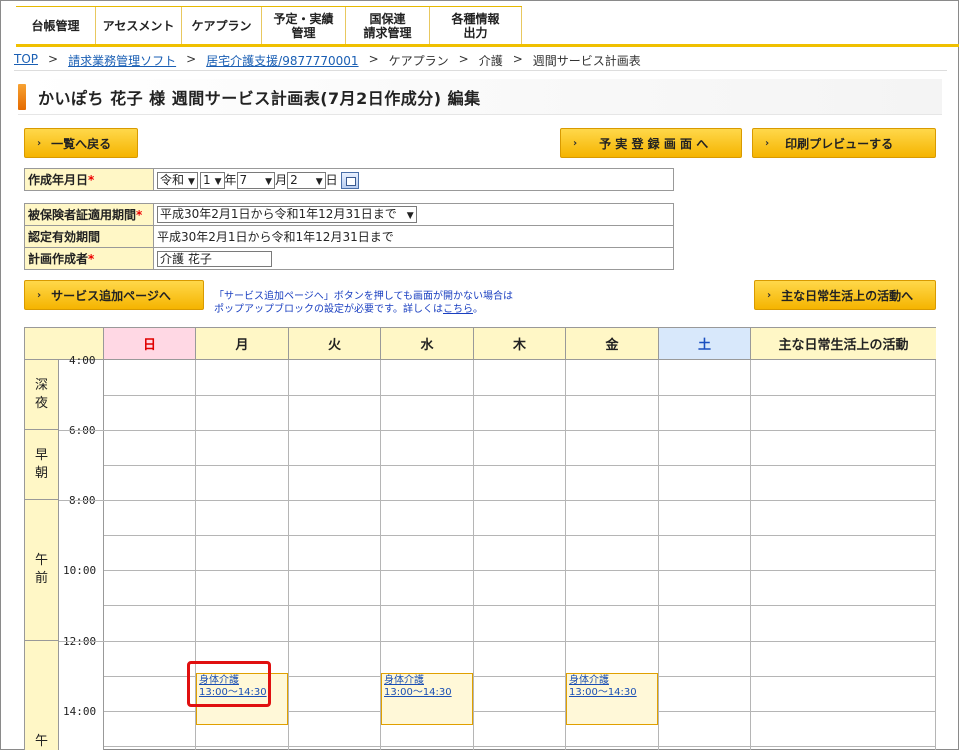 This screenshot has height=750, width=959. What do you see at coordinates (56, 26) in the screenshot?
I see `nav-ledger: 台帳管理` at bounding box center [56, 26].